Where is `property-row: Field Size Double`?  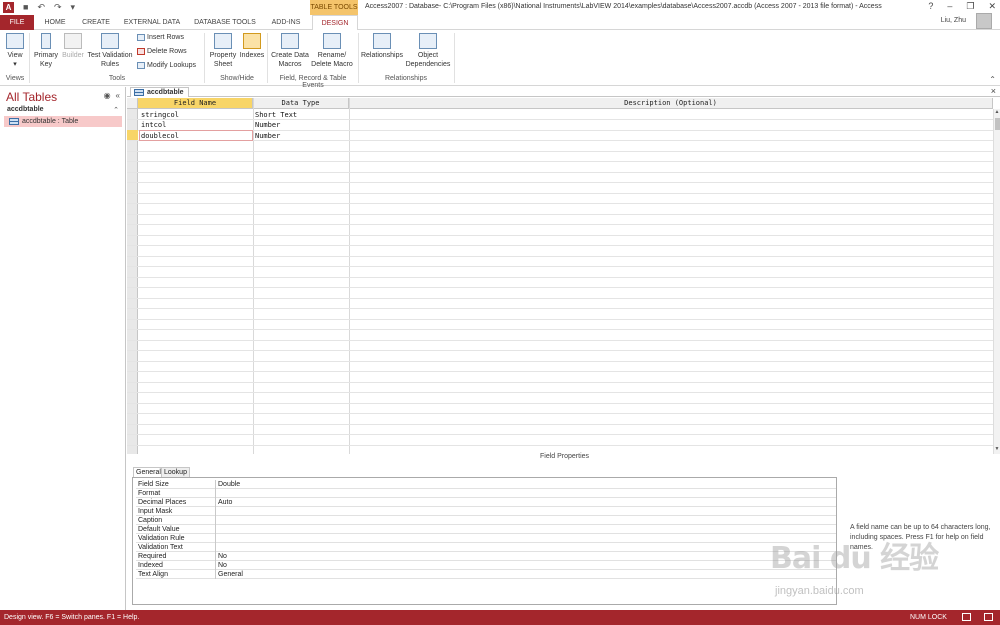 property-row: Field Size Double is located at coordinates (486, 484).